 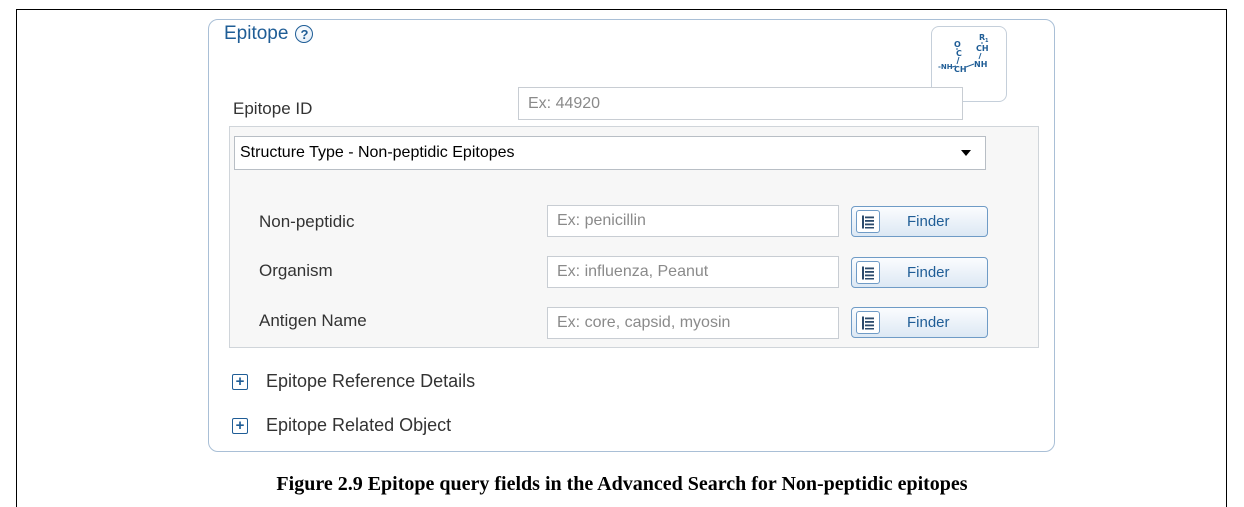 I want to click on antigen-name-input, so click(x=693, y=323).